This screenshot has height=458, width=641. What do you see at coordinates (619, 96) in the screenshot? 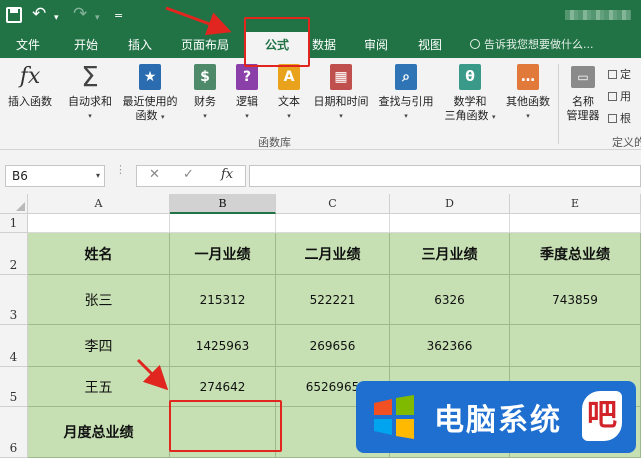
I see `use-in-formula-button: 用` at bounding box center [619, 96].